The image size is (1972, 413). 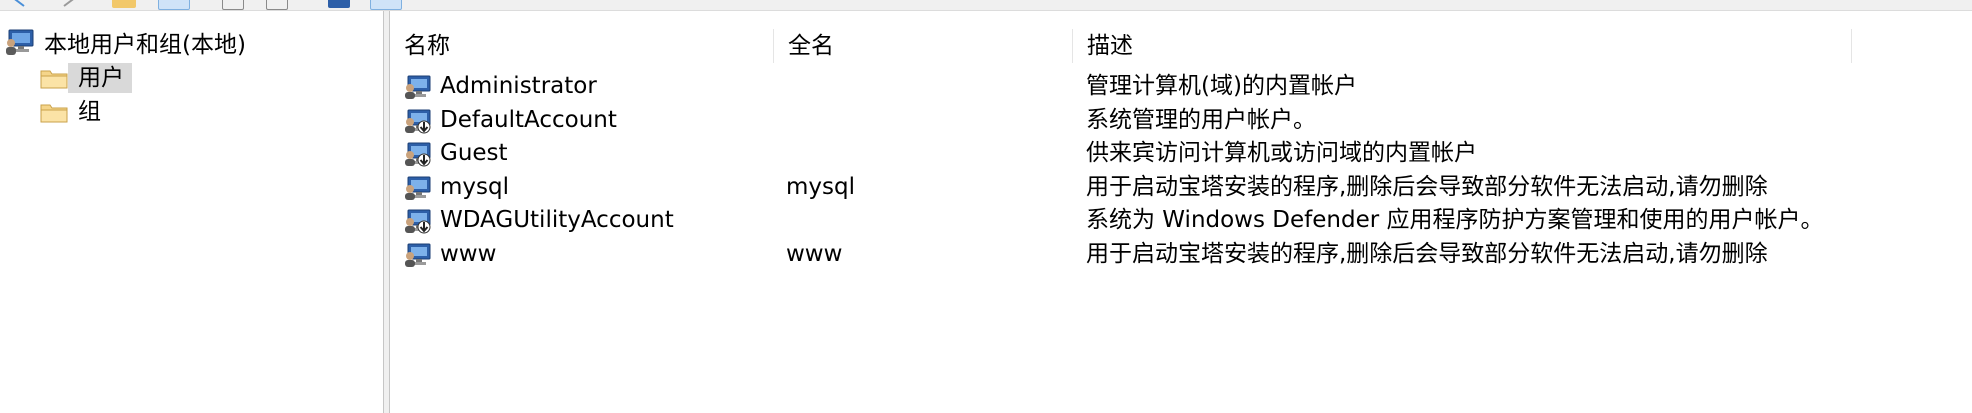 I want to click on help-icon, so click(x=339, y=4).